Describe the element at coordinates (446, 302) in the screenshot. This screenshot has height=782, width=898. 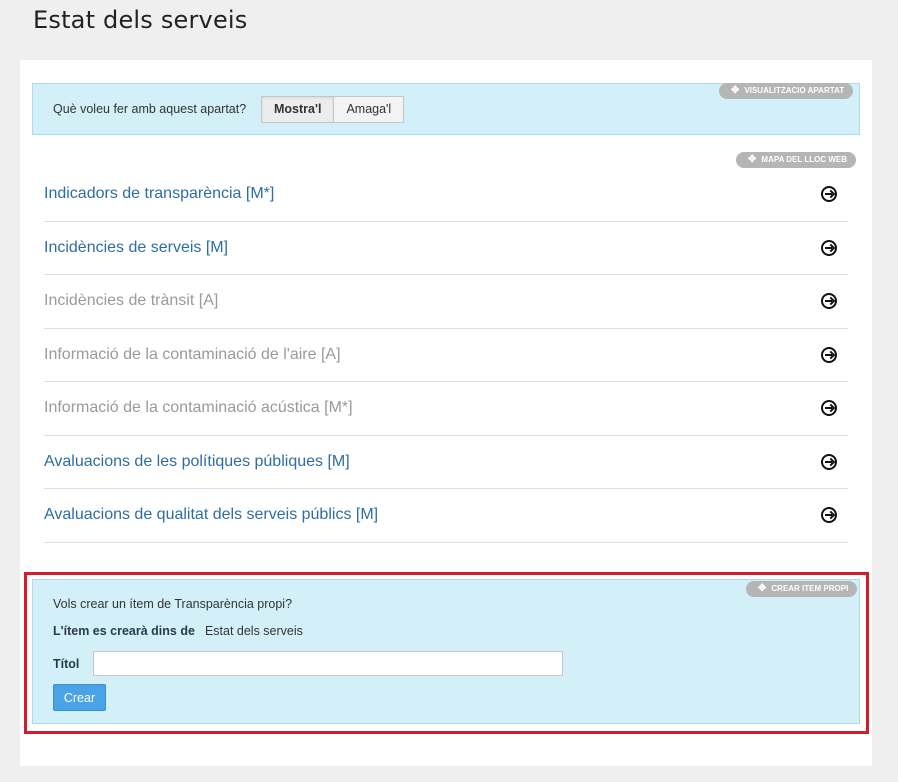
I see `sitemap-row: Incidències de trànsit [A]` at that location.